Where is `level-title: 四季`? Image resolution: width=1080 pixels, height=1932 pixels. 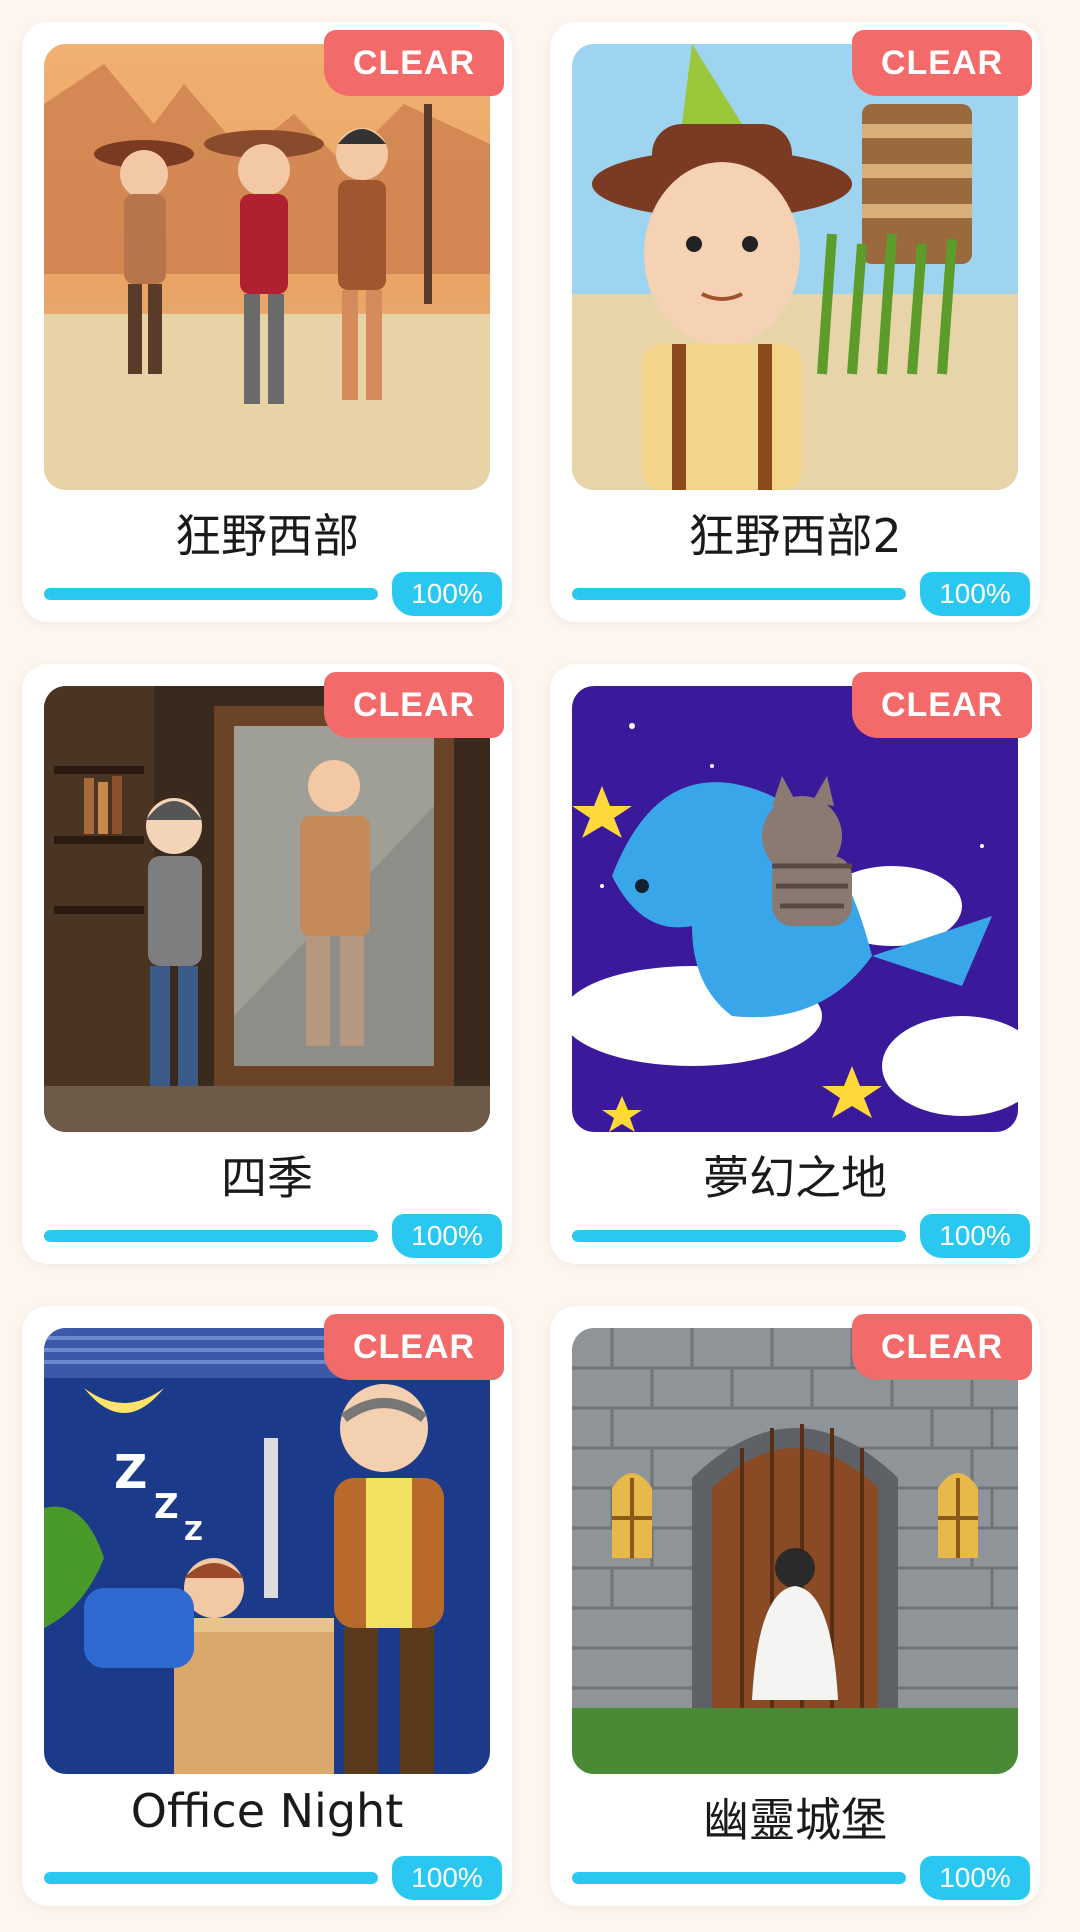 level-title: 四季 is located at coordinates (267, 1178).